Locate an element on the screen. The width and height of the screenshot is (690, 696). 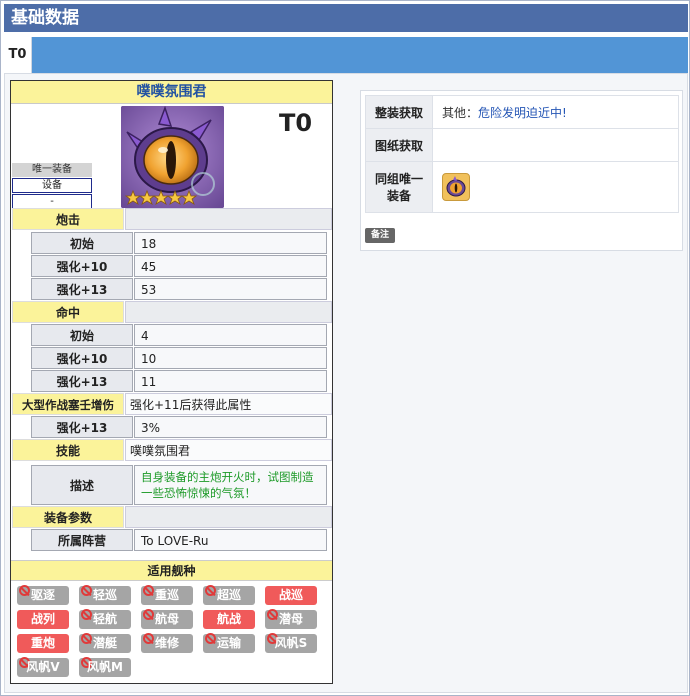
ship-type-label: 风帆M is located at coordinates (105, 667).